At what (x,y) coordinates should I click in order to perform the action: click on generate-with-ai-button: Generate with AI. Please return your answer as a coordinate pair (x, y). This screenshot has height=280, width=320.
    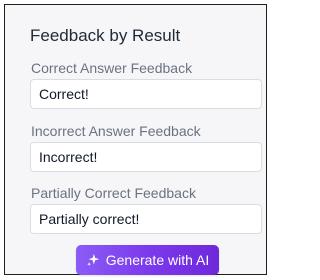
    Looking at the image, I should click on (147, 260).